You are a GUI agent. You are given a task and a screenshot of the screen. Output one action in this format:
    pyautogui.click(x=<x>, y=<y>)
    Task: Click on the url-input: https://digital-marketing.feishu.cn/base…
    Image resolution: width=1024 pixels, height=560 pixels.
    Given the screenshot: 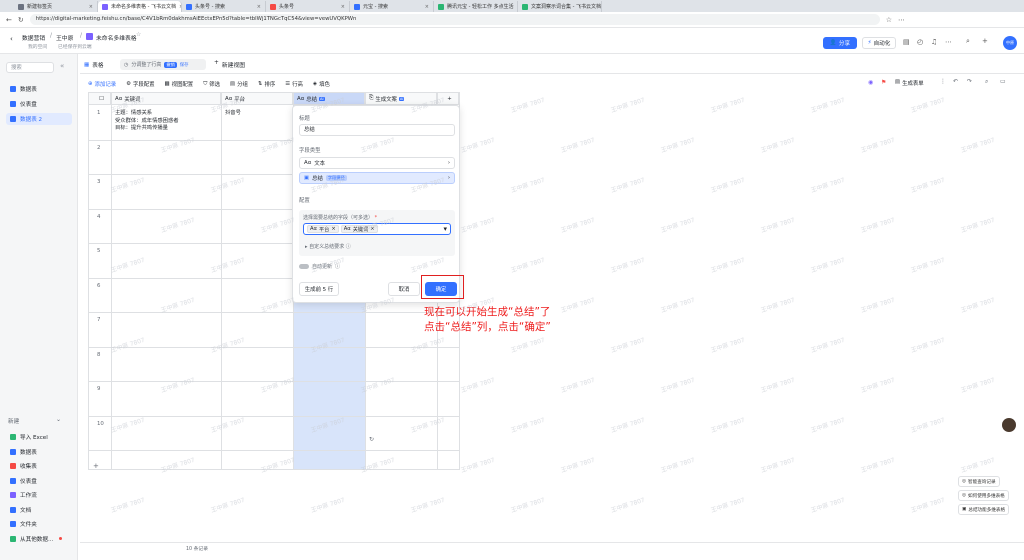 What is the action you would take?
    pyautogui.click(x=454, y=19)
    